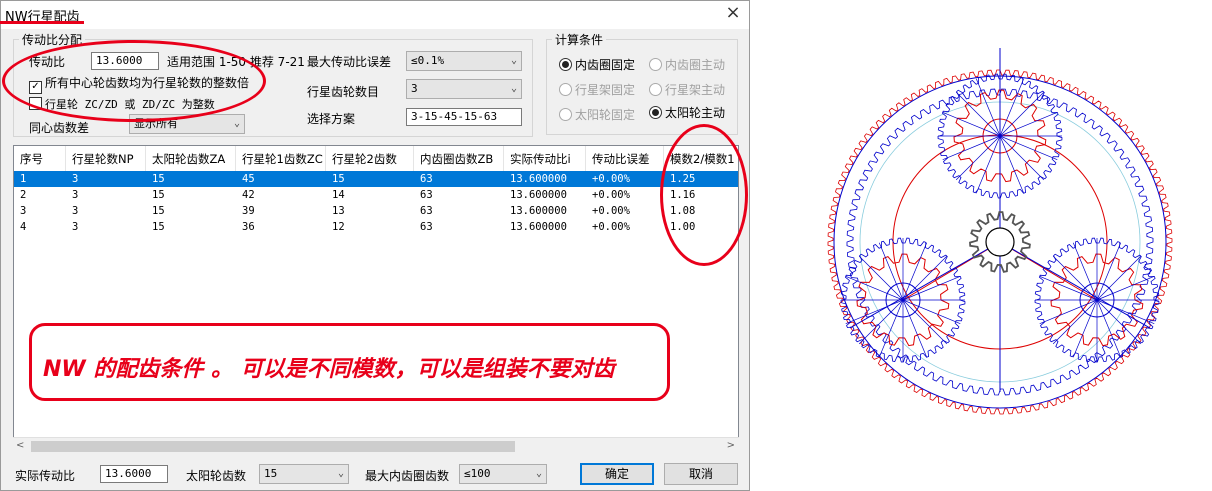  I want to click on ok-button: 确定, so click(617, 474).